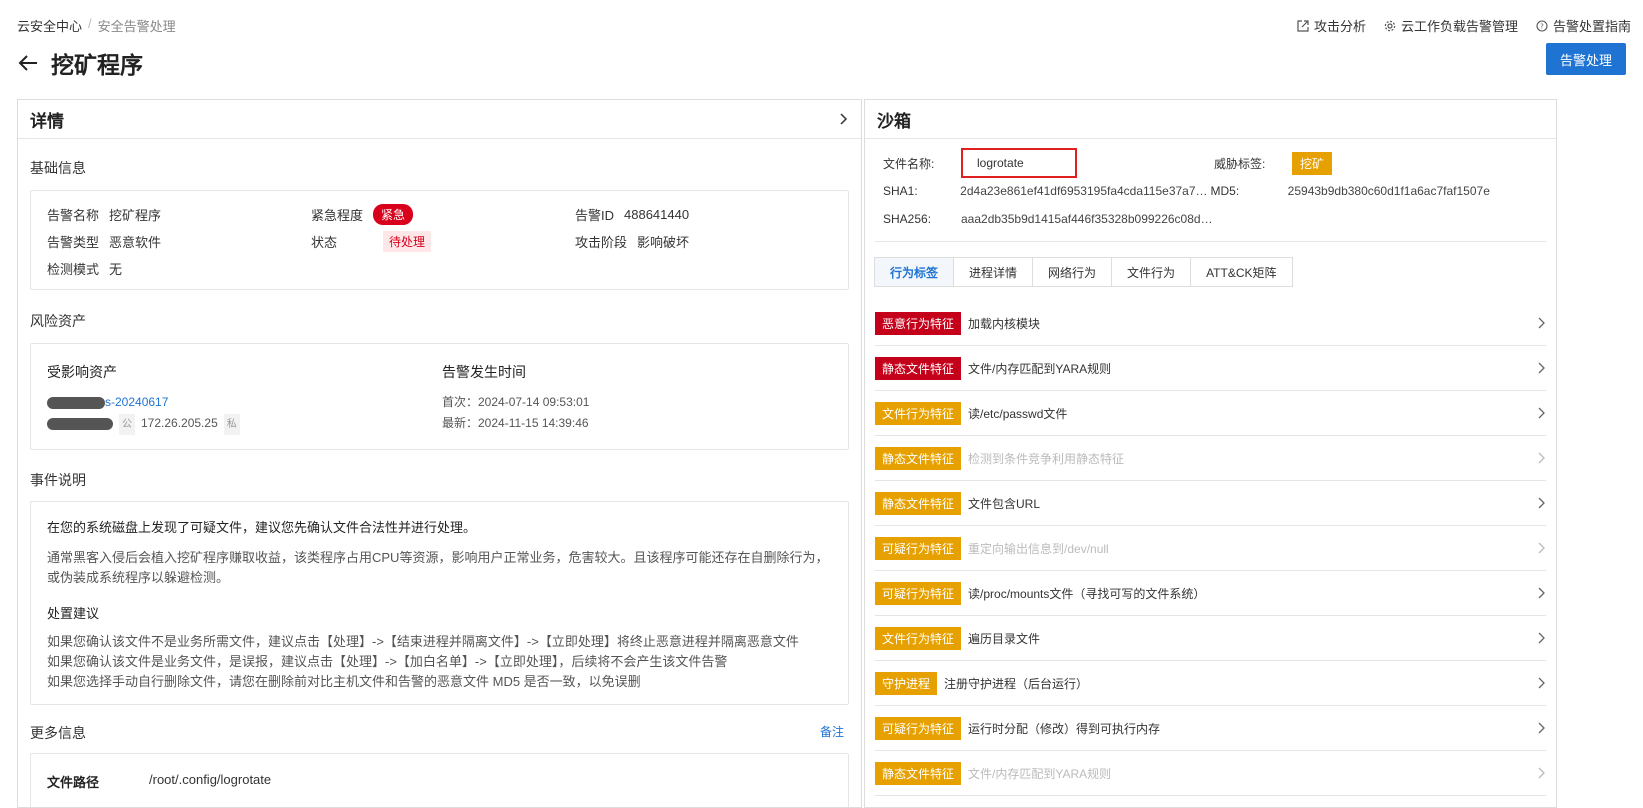 This screenshot has width=1643, height=808. What do you see at coordinates (993, 773) in the screenshot?
I see `behavior-row-content: 静态文件特征 文件/内存匹配到YARA规则` at bounding box center [993, 773].